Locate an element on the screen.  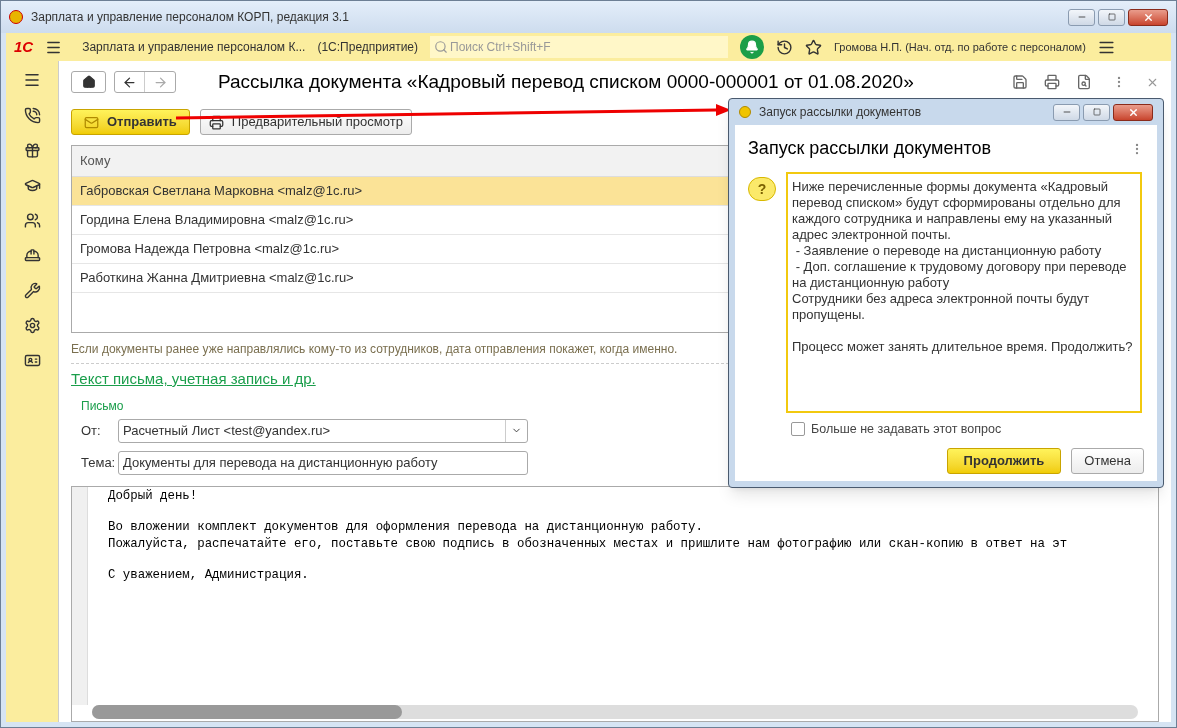
bell-icon is located at coordinates (752, 47).